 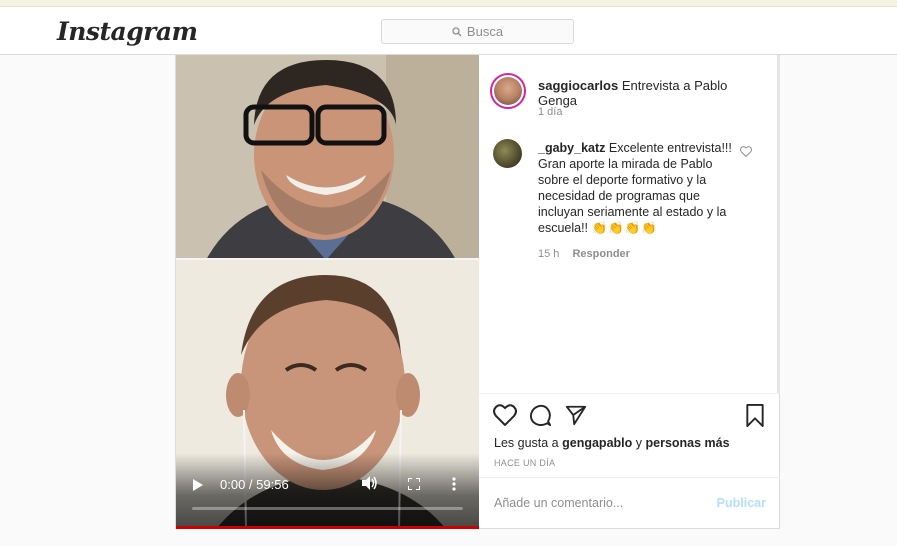 I want to click on interviewer-figure, so click(x=327, y=157).